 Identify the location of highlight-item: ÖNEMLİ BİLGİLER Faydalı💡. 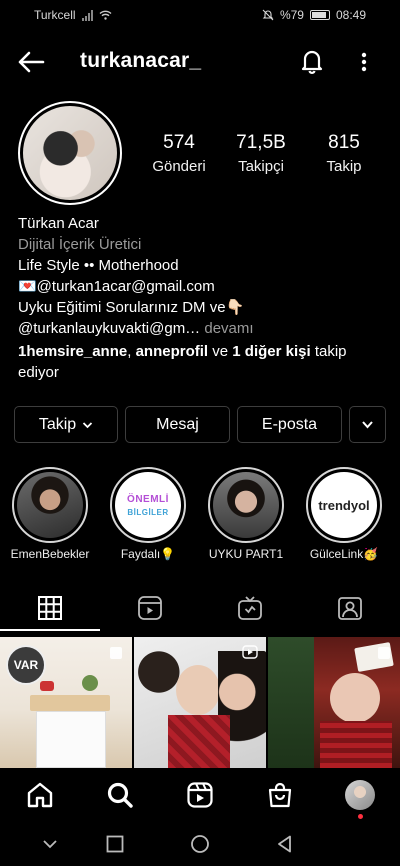
(148, 514).